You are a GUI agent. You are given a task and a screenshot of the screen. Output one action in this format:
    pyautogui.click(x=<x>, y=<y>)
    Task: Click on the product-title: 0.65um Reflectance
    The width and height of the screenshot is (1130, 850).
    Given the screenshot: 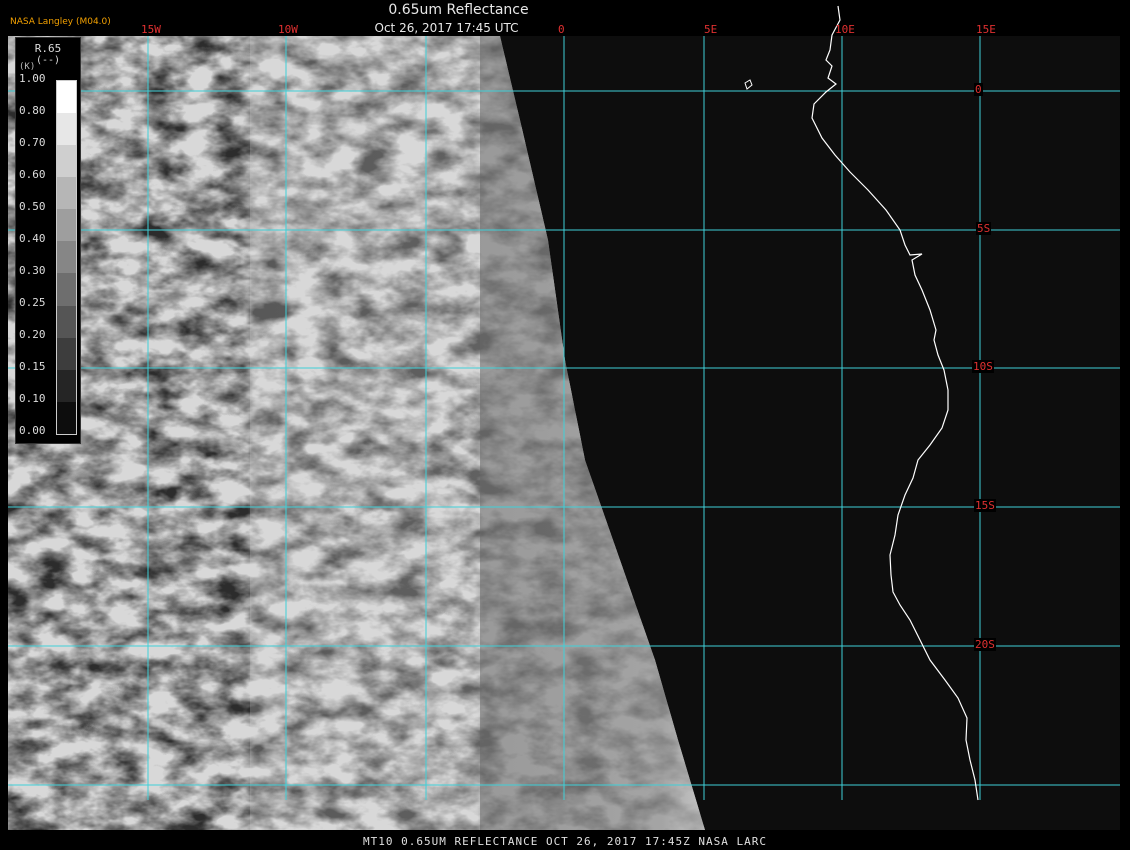 What is the action you would take?
    pyautogui.click(x=458, y=10)
    